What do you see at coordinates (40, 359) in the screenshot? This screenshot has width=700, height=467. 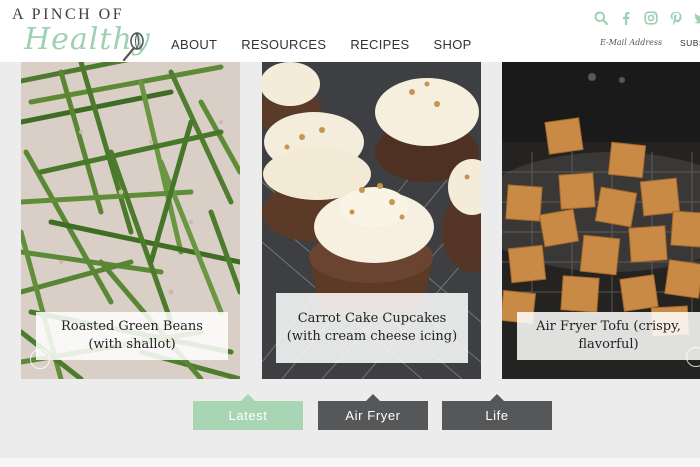 I see `prev-arrow-icon` at bounding box center [40, 359].